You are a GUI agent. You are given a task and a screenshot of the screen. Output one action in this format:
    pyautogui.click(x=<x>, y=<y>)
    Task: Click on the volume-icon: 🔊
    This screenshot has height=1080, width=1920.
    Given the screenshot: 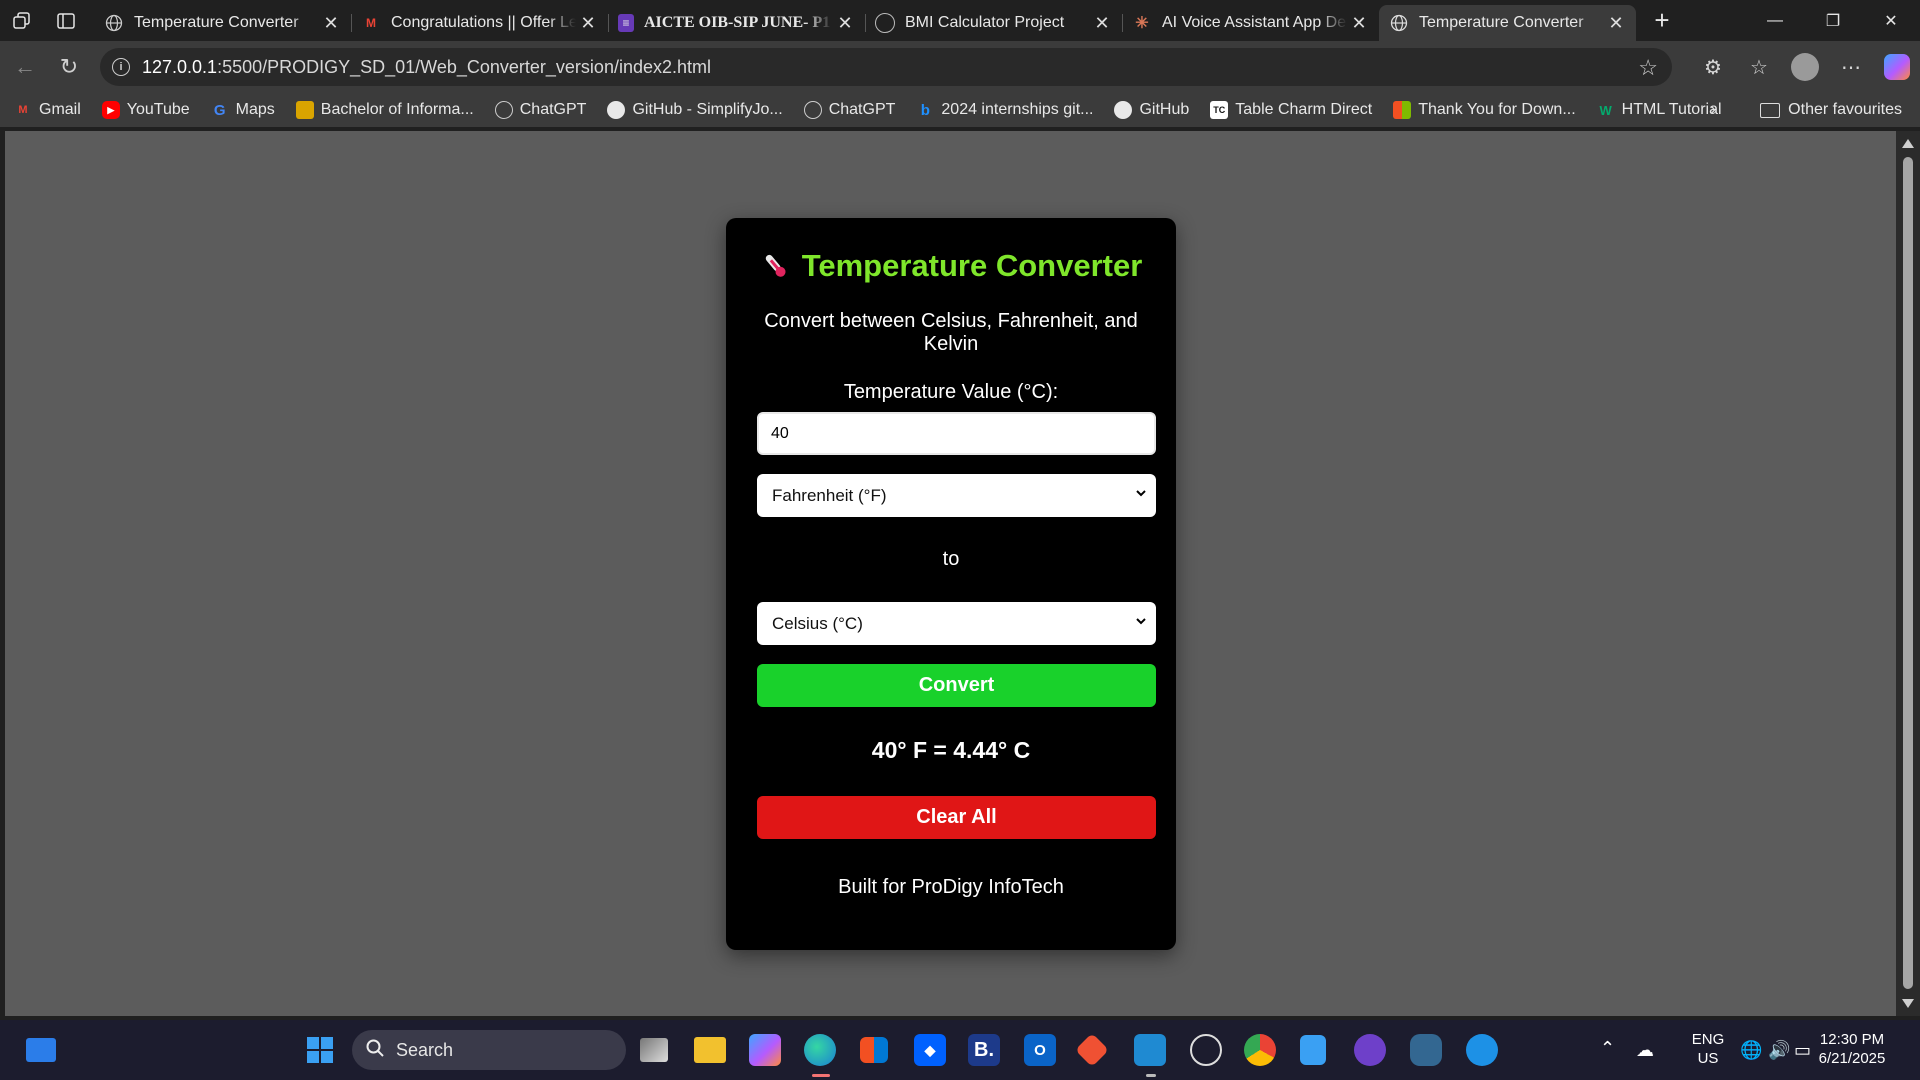 What is the action you would take?
    pyautogui.click(x=1779, y=1050)
    